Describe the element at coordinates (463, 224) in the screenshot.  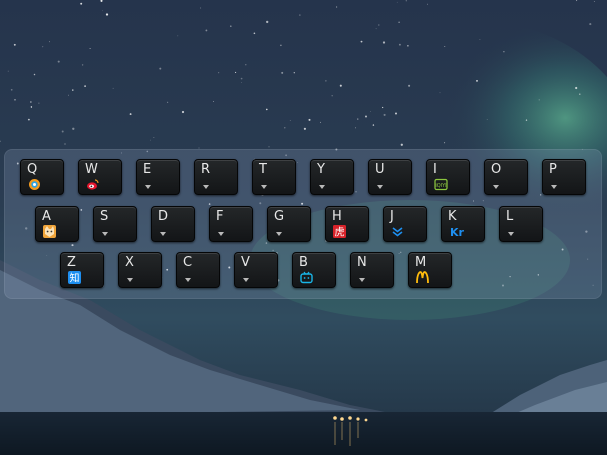
I see `key-k: K Kr` at that location.